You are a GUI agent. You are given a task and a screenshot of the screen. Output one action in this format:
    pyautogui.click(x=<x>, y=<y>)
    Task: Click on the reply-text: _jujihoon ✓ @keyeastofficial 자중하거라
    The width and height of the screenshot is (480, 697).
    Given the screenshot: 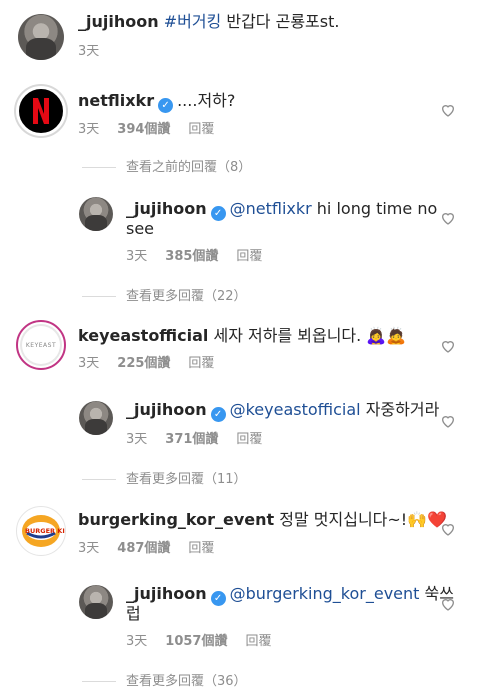 What is the action you would take?
    pyautogui.click(x=282, y=410)
    